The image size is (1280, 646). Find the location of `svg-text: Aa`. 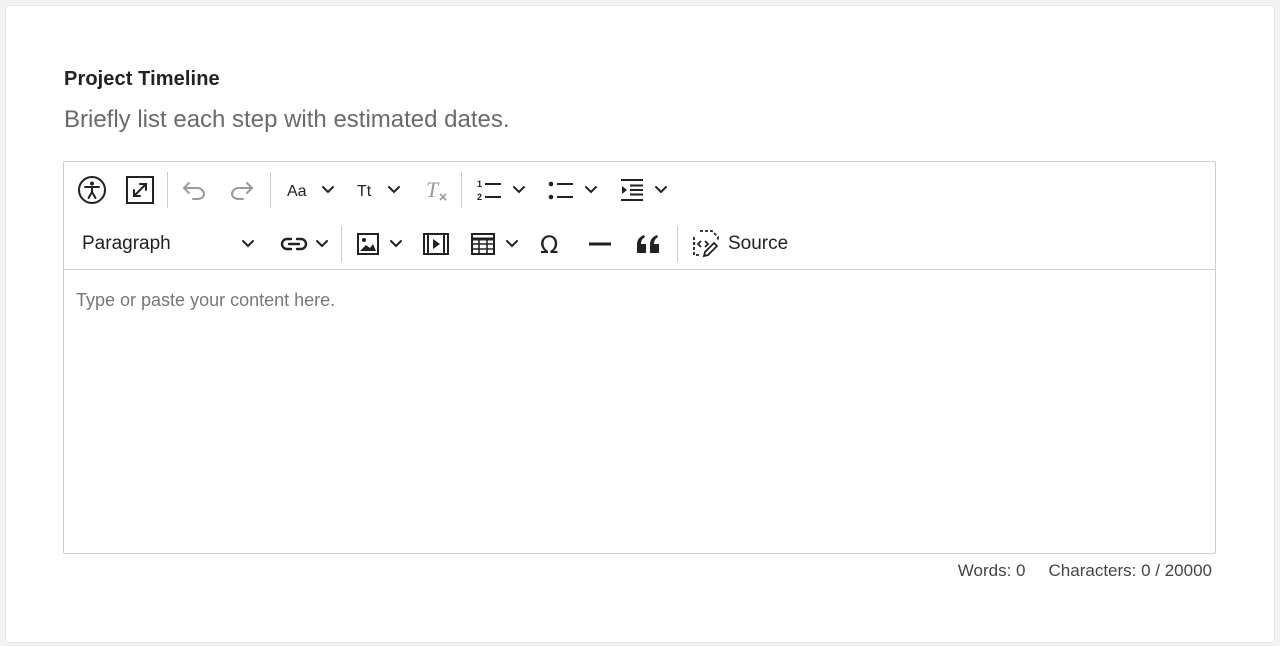

svg-text: Aa is located at coordinates (297, 191).